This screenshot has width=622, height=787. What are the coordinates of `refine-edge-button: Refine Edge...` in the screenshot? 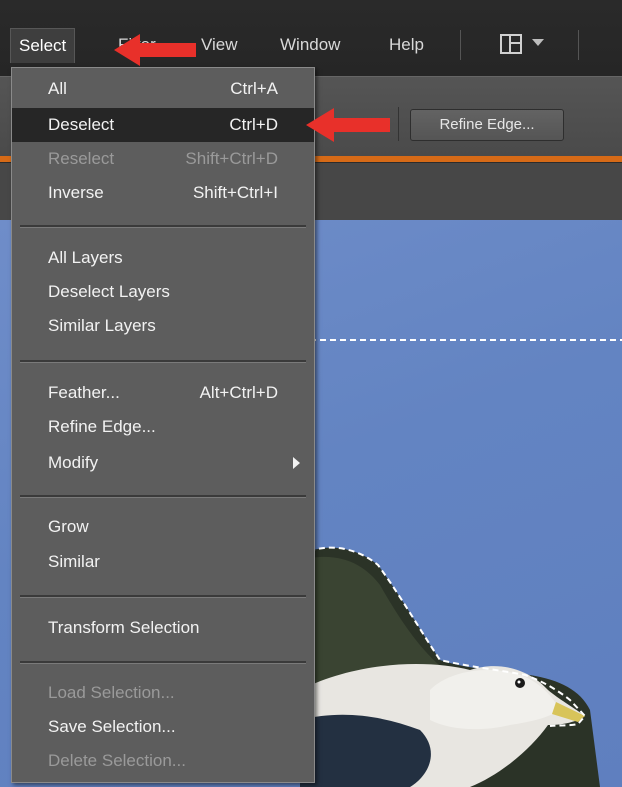 It's located at (487, 125).